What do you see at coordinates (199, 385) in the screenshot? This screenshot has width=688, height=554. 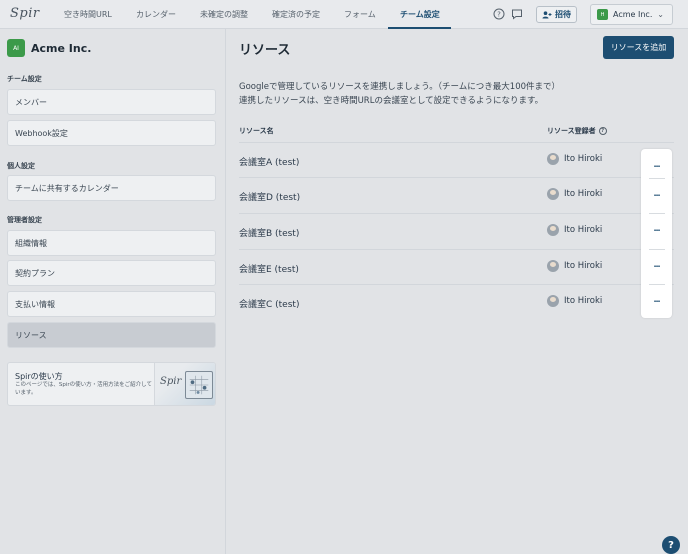 I see `calendar-illustration-icon` at bounding box center [199, 385].